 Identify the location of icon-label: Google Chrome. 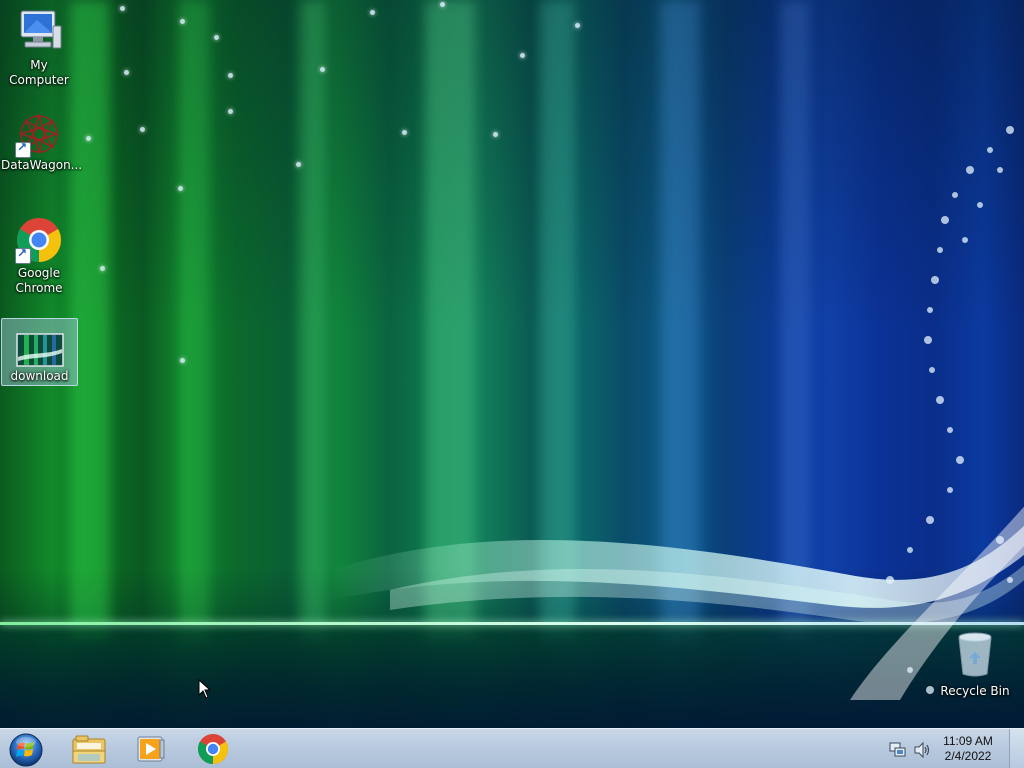
(39, 280).